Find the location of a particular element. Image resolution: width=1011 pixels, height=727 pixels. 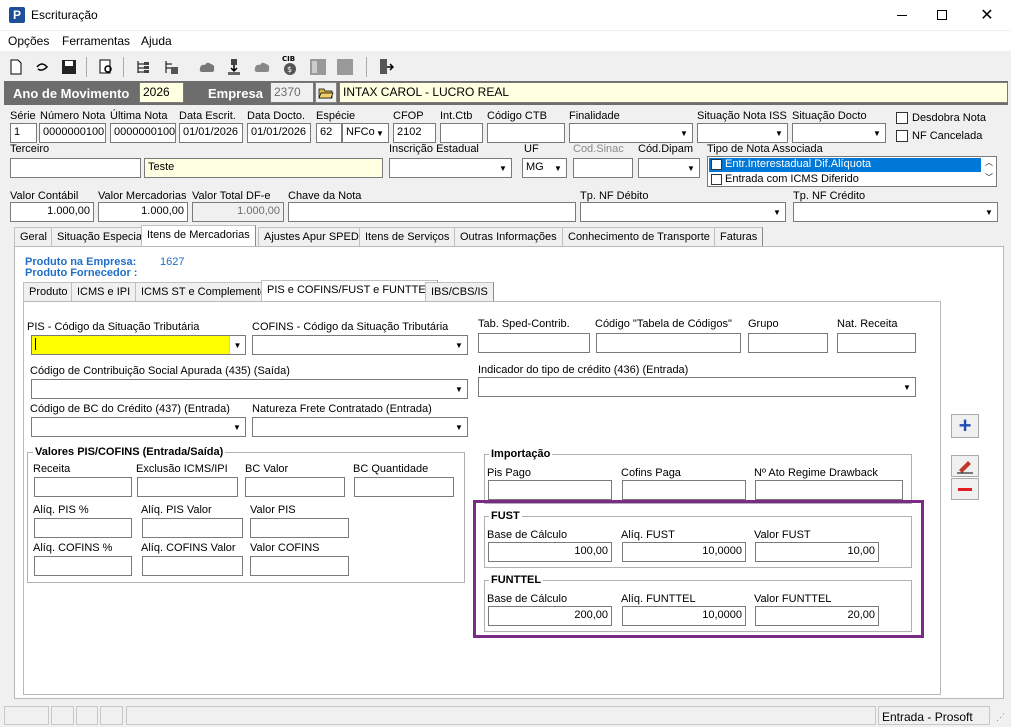

tab-faturas: Faturas is located at coordinates (739, 236).